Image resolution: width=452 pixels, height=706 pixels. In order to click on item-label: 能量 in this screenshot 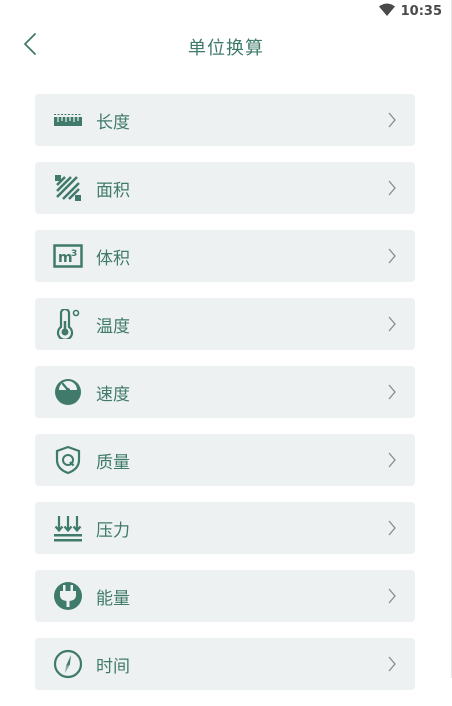, I will do `click(113, 599)`.